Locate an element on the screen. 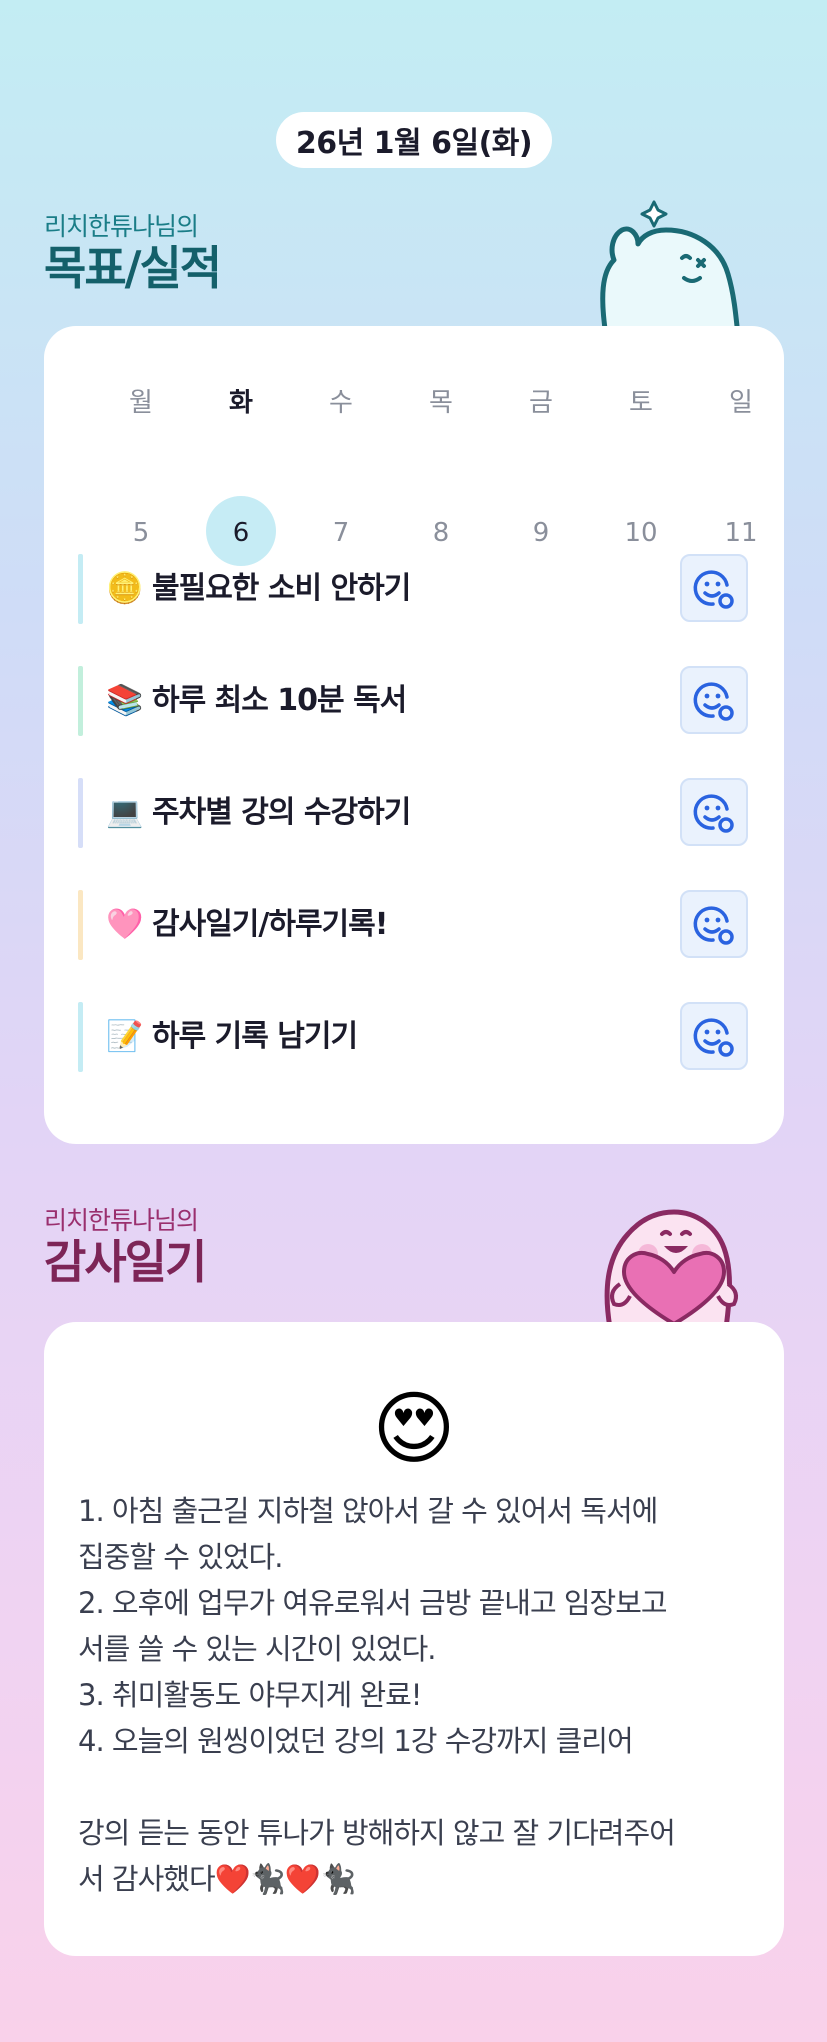  weekday-wed: 수 is located at coordinates (341, 403).